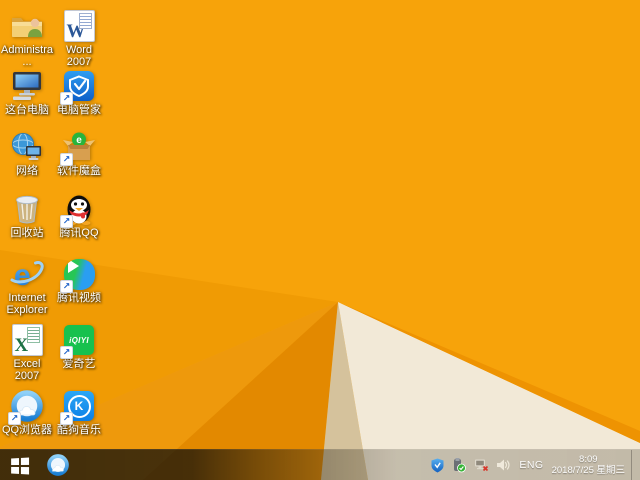  I want to click on iqiyi-icon: iQIYI ↗, so click(78, 340).